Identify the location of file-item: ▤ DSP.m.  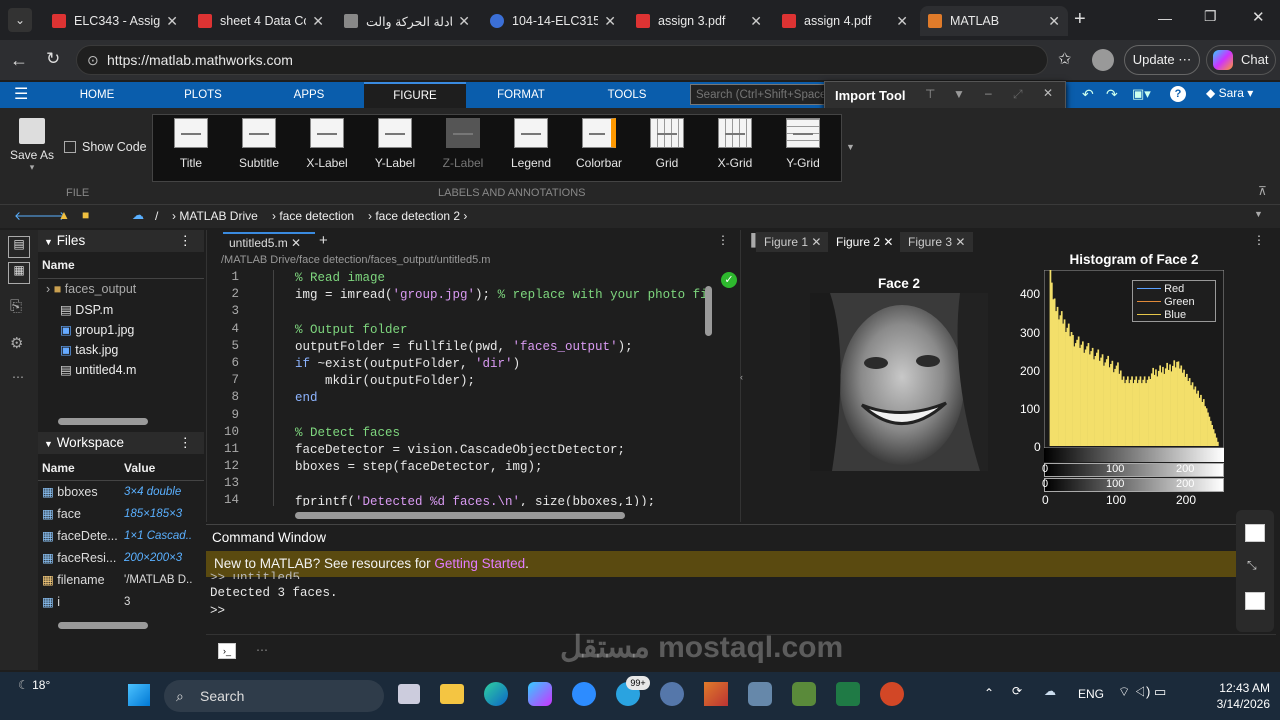
(86, 309).